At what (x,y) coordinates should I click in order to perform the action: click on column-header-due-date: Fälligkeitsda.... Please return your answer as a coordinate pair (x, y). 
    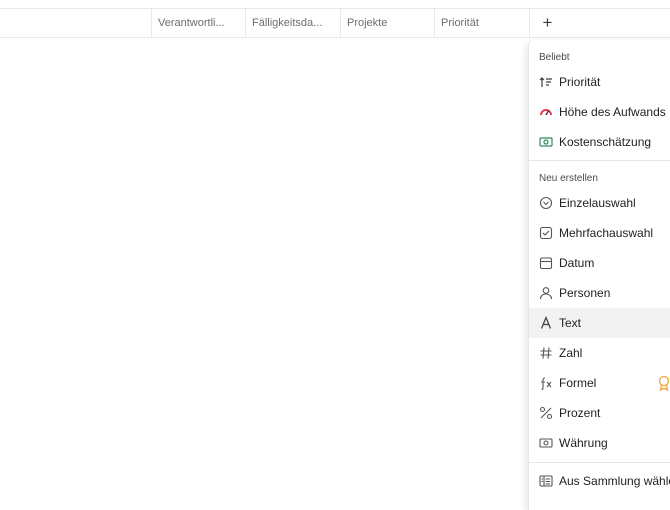
    Looking at the image, I should click on (292, 23).